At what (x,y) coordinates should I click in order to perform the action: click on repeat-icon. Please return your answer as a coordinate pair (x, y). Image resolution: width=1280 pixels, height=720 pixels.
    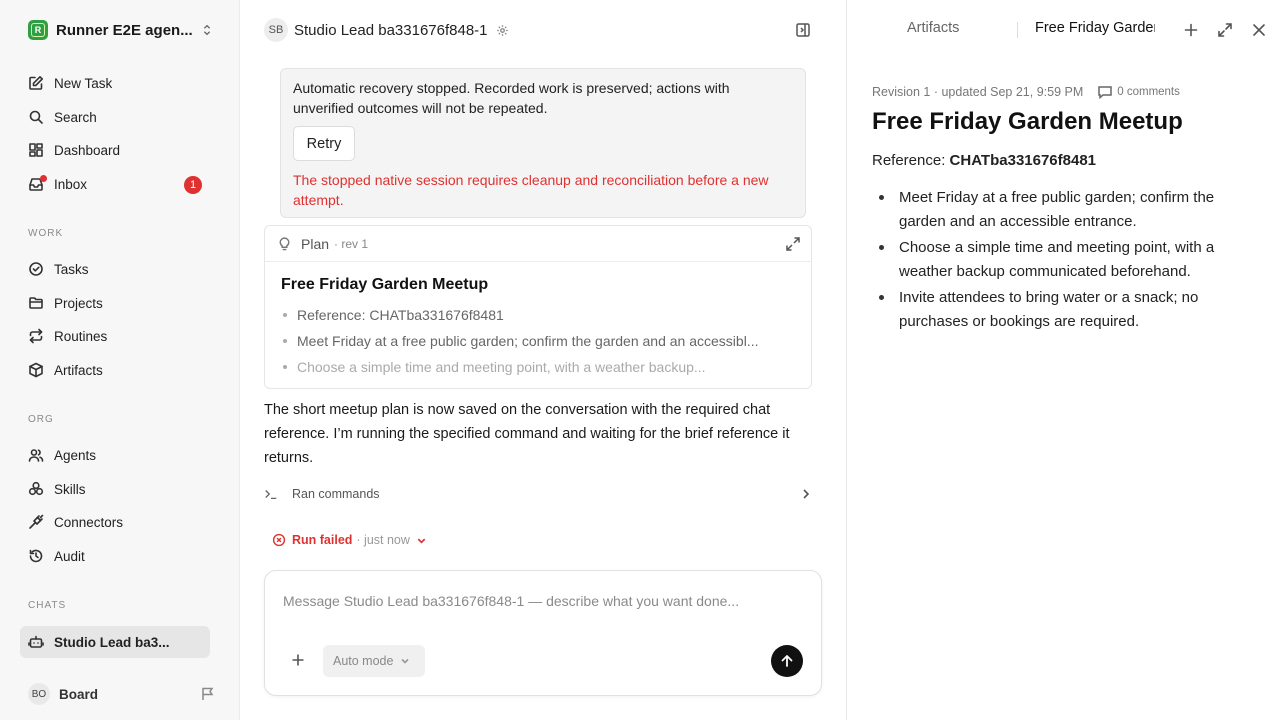
    Looking at the image, I should click on (36, 336).